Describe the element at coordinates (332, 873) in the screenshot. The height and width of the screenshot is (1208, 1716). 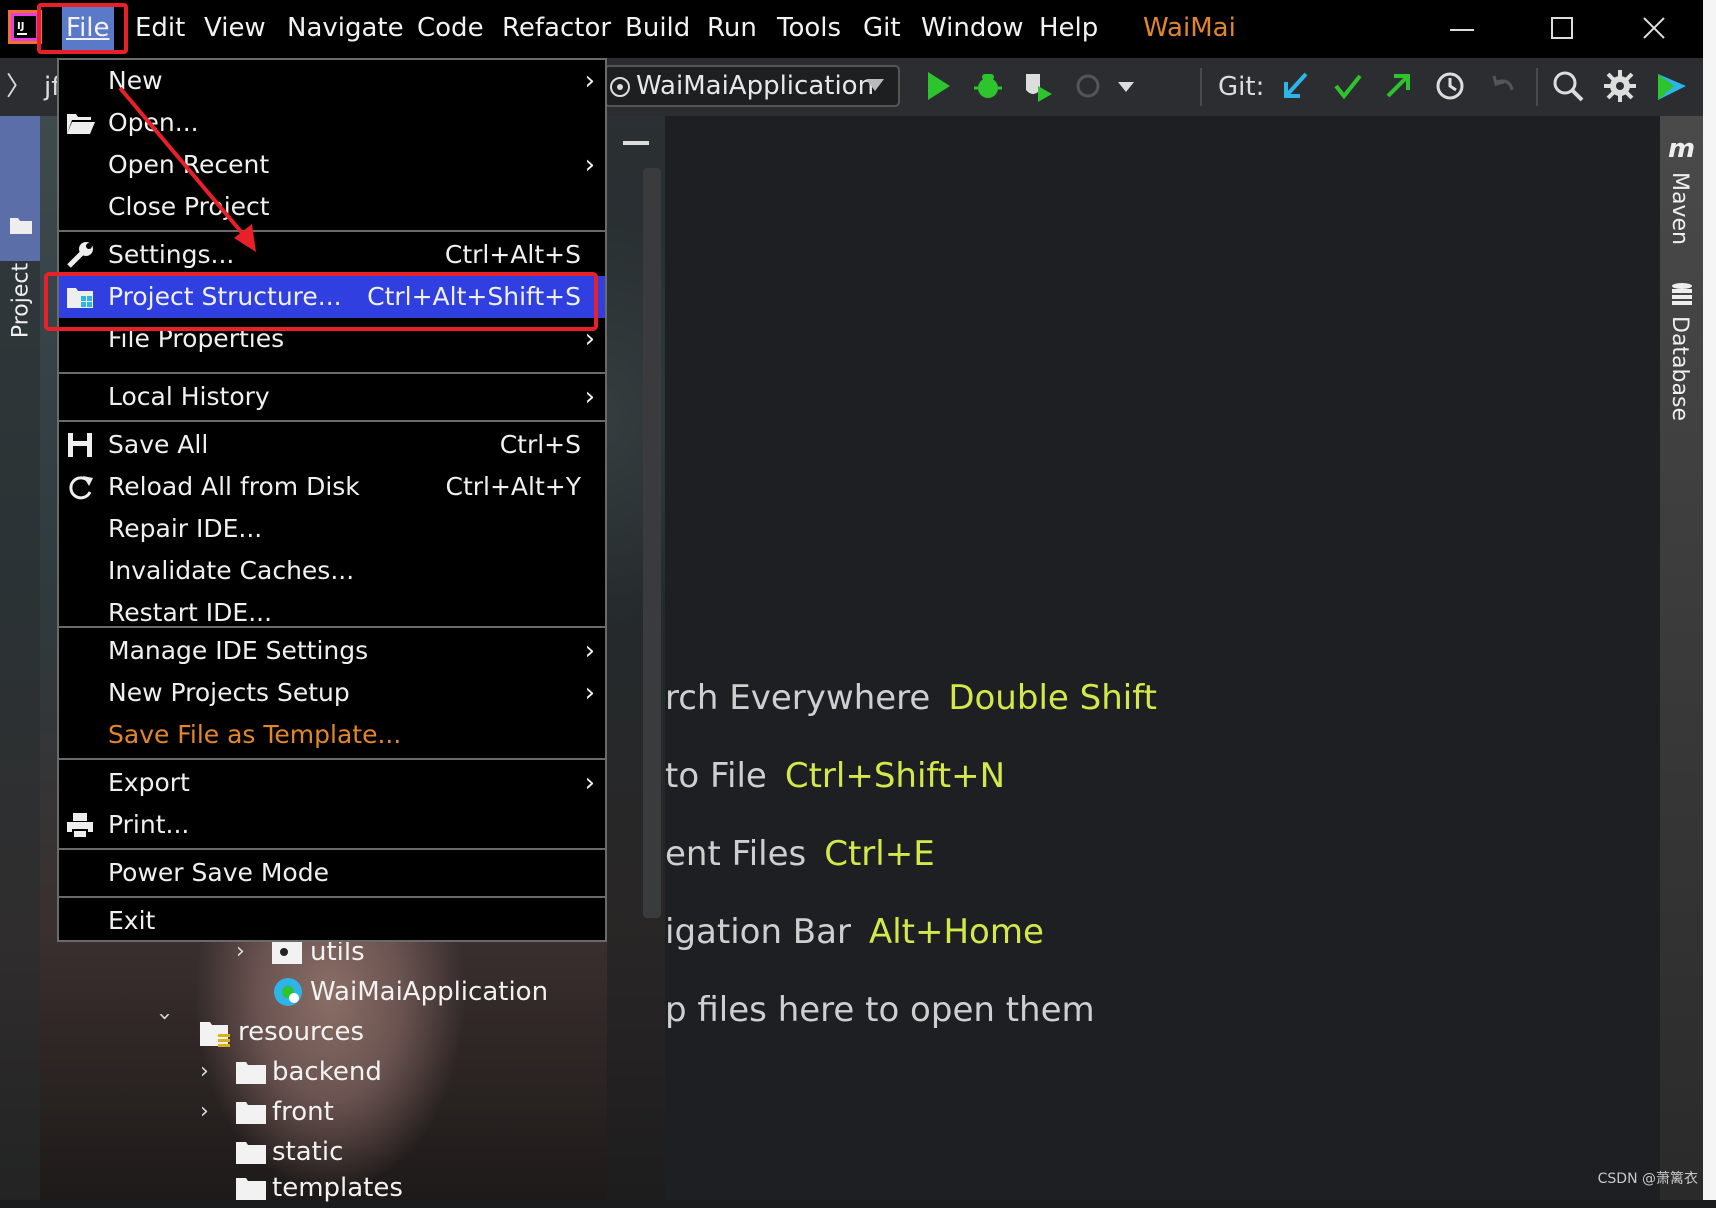
I see `menu-item-power-save-mode: Power Save Mode` at that location.